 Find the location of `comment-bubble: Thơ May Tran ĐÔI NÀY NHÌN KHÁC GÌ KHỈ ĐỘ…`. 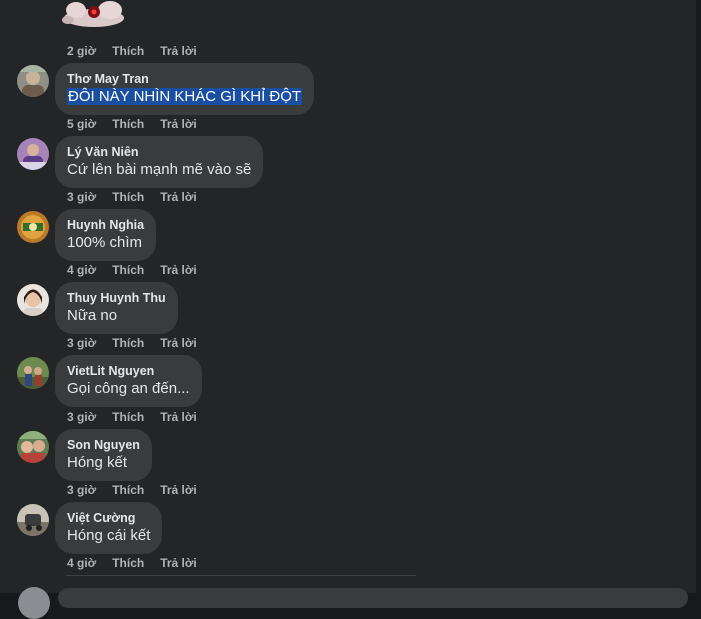

comment-bubble: Thơ May Tran ĐÔI NÀY NHÌN KHÁC GÌ KHỈ ĐỘ… is located at coordinates (185, 89).